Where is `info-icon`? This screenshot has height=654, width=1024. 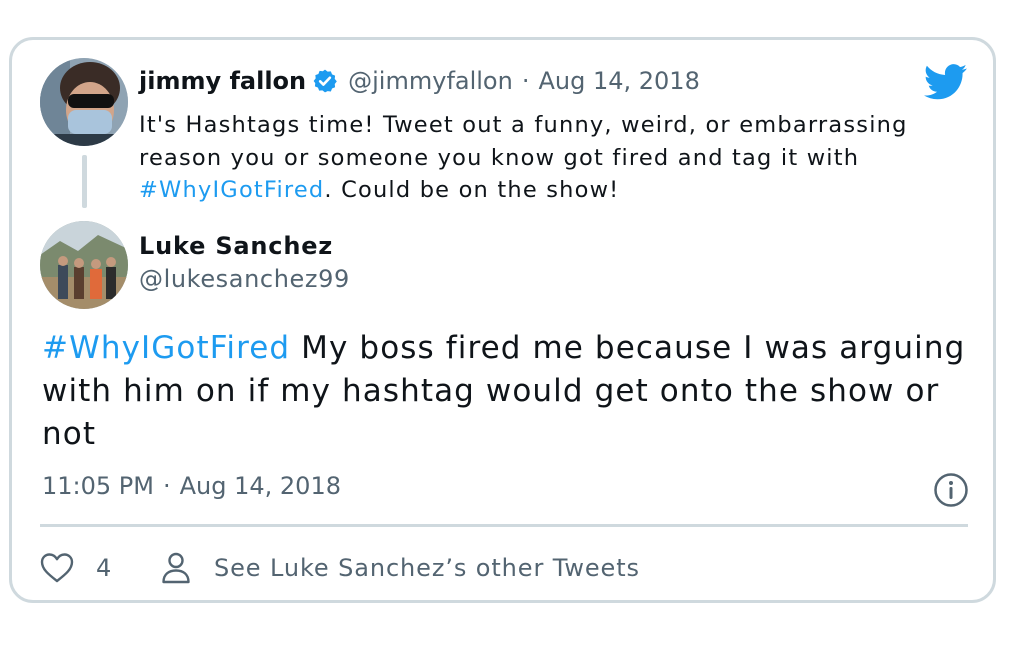
info-icon is located at coordinates (951, 490).